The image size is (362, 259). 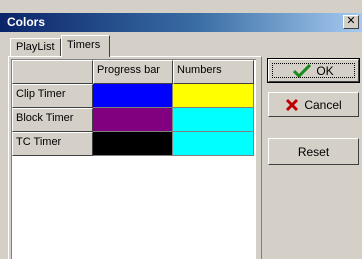 What do you see at coordinates (213, 120) in the screenshot?
I see `block-timer-numbers-color` at bounding box center [213, 120].